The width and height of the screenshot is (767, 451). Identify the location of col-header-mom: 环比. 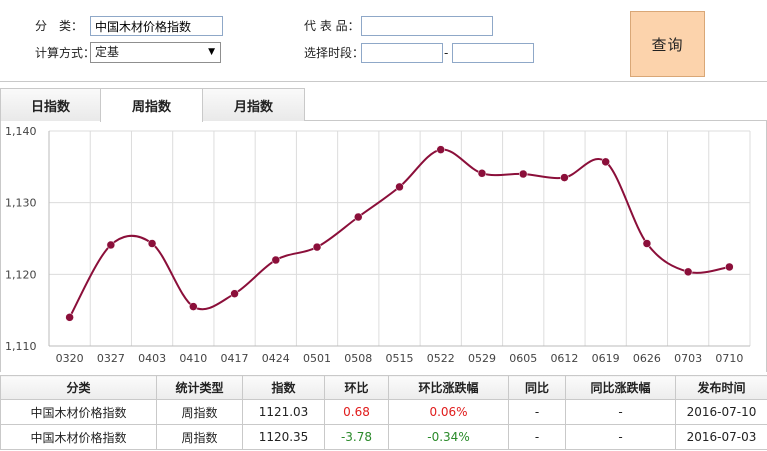
(356, 387).